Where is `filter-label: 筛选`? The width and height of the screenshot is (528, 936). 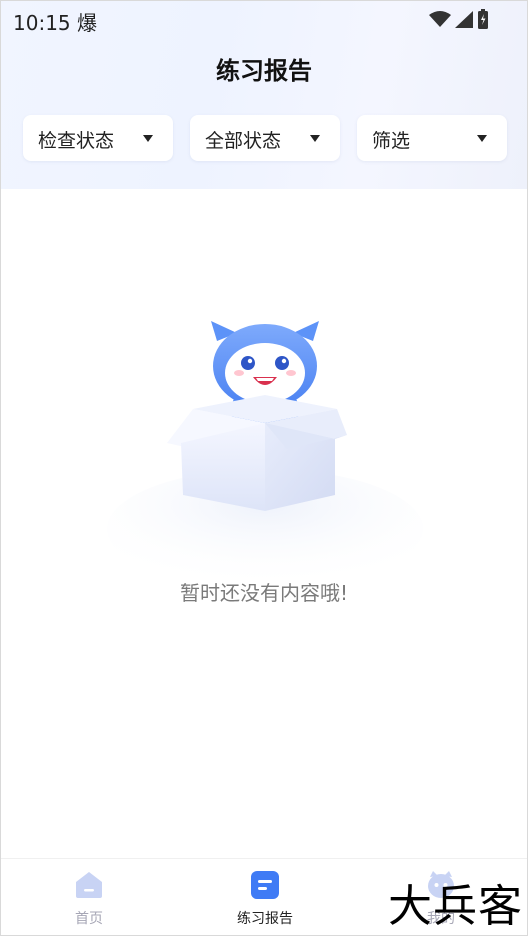 filter-label: 筛选 is located at coordinates (391, 141).